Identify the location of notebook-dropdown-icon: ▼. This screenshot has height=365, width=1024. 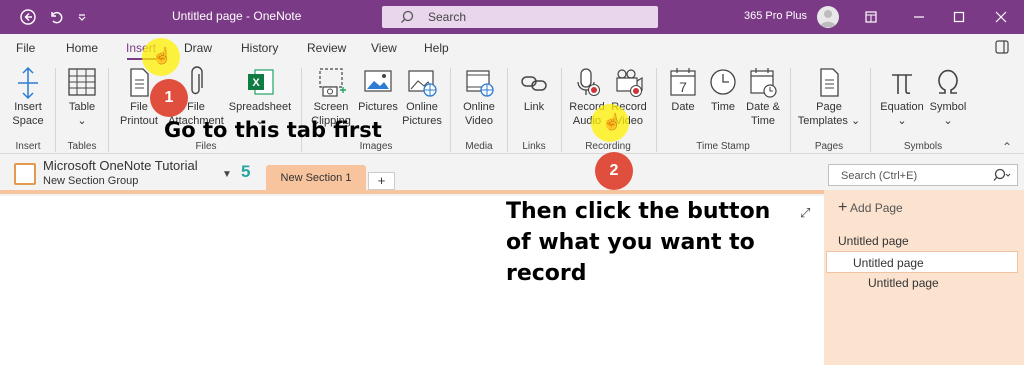
(227, 174).